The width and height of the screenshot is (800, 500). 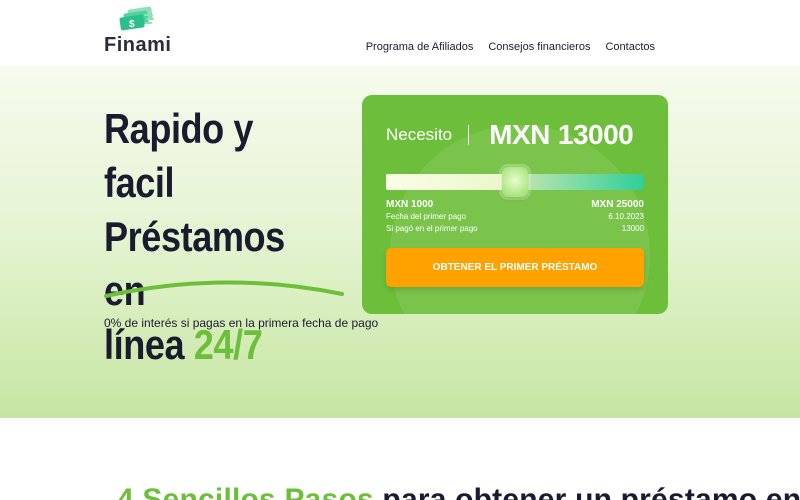 I want to click on repayment-row: Si pagó en el primer pago 13000, so click(x=515, y=228).